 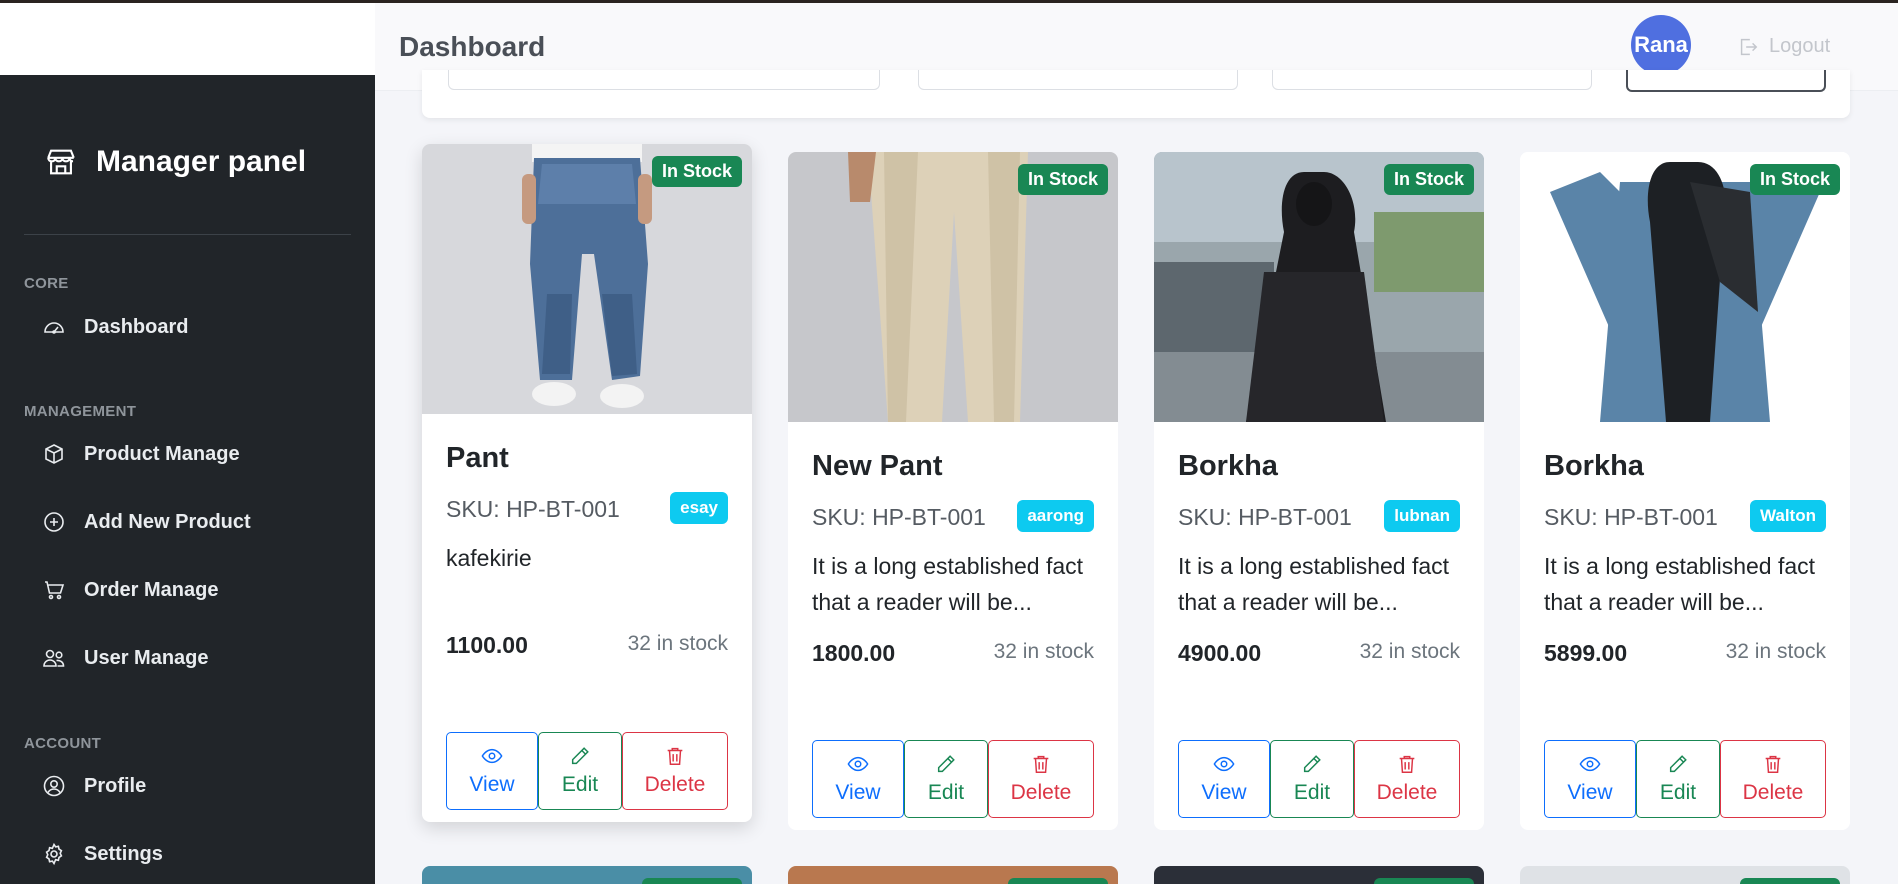 What do you see at coordinates (477, 458) in the screenshot?
I see `product-name: Pant` at bounding box center [477, 458].